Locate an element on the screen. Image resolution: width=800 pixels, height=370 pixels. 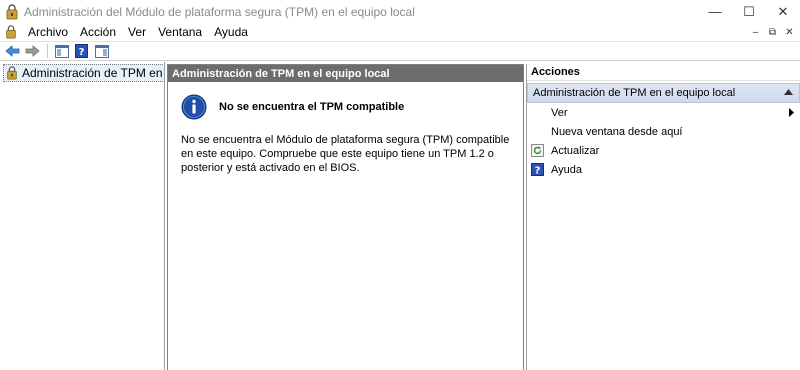
maximize-button: ☐ is located at coordinates (749, 11).